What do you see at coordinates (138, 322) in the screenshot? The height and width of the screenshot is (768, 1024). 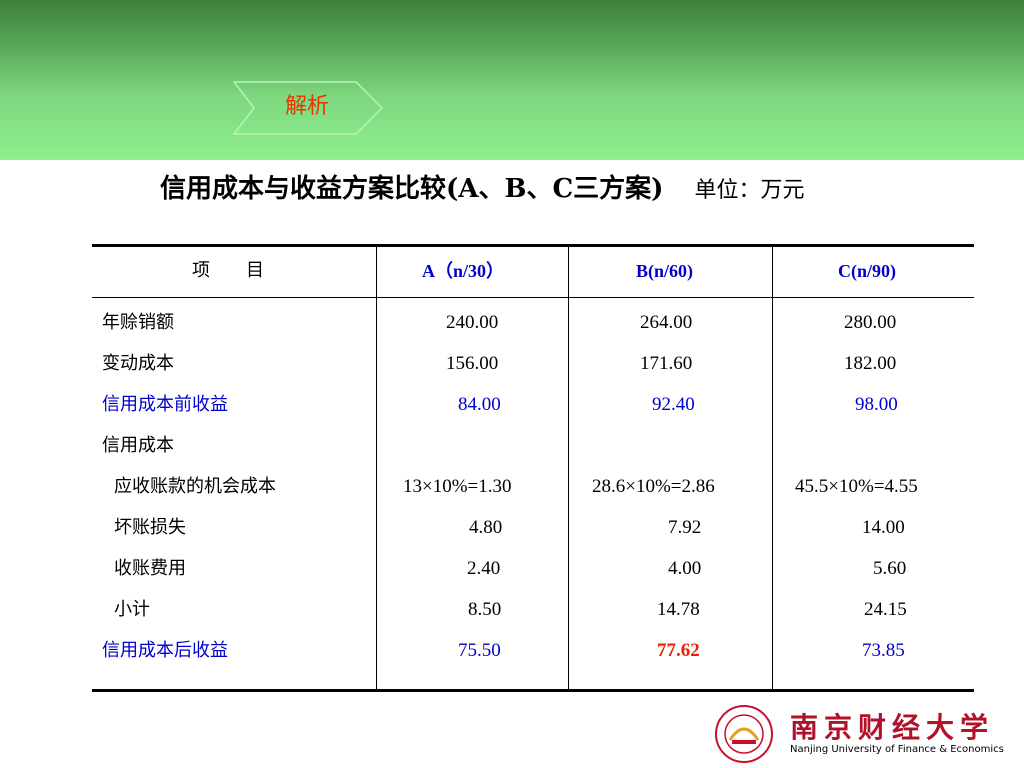 I see `row-label: 年赊销额` at bounding box center [138, 322].